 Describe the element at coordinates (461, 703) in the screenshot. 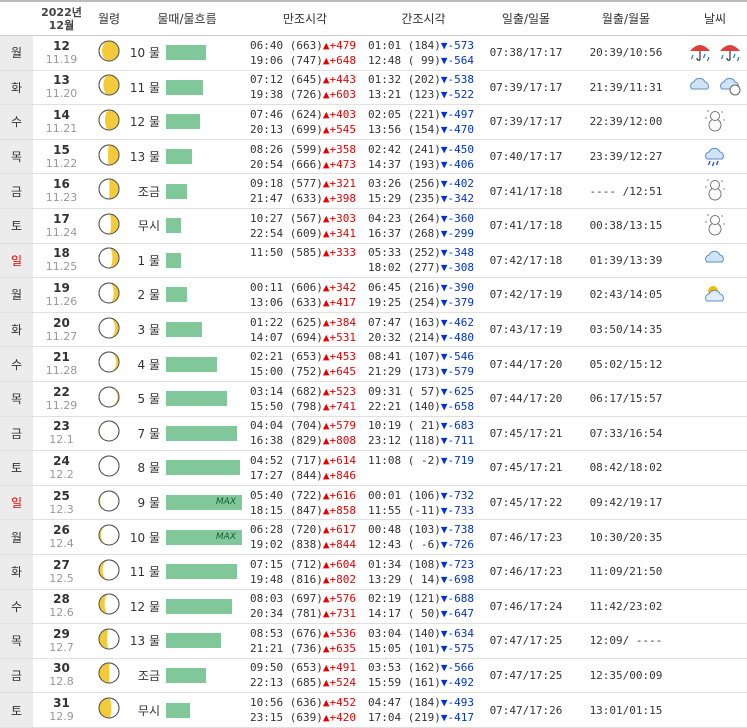

I see `tide-diff: -493` at that location.